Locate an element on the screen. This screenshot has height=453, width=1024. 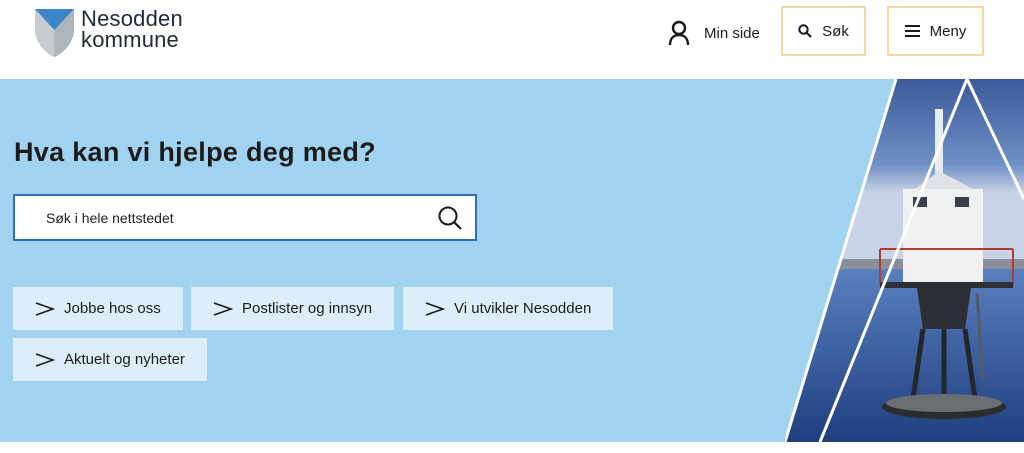
search-input is located at coordinates (226, 217).